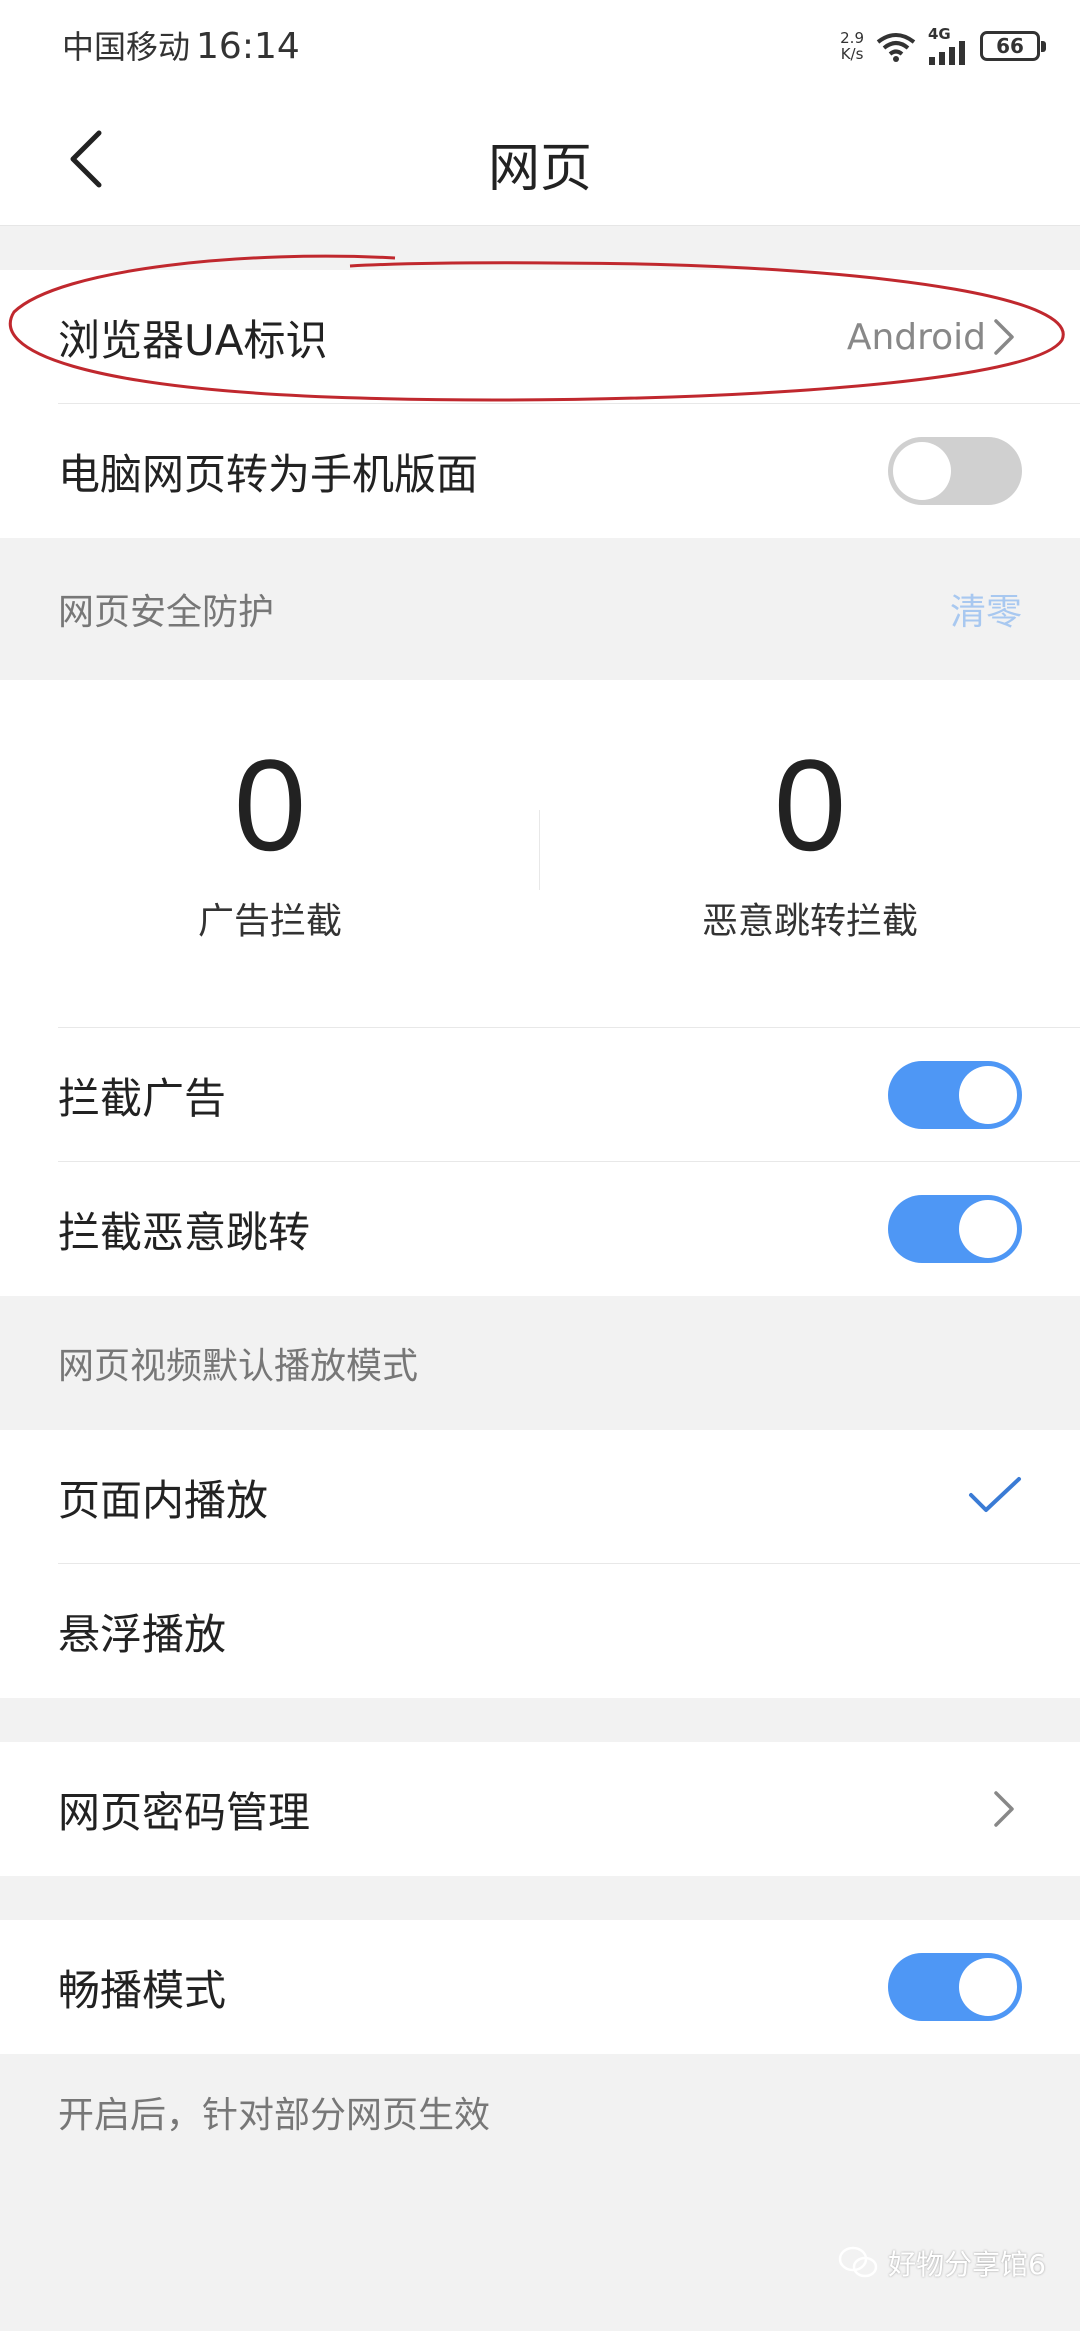 Image resolution: width=1080 pixels, height=2331 pixels. Describe the element at coordinates (142, 1990) in the screenshot. I see `smooth-mode-label: 畅播模式` at that location.